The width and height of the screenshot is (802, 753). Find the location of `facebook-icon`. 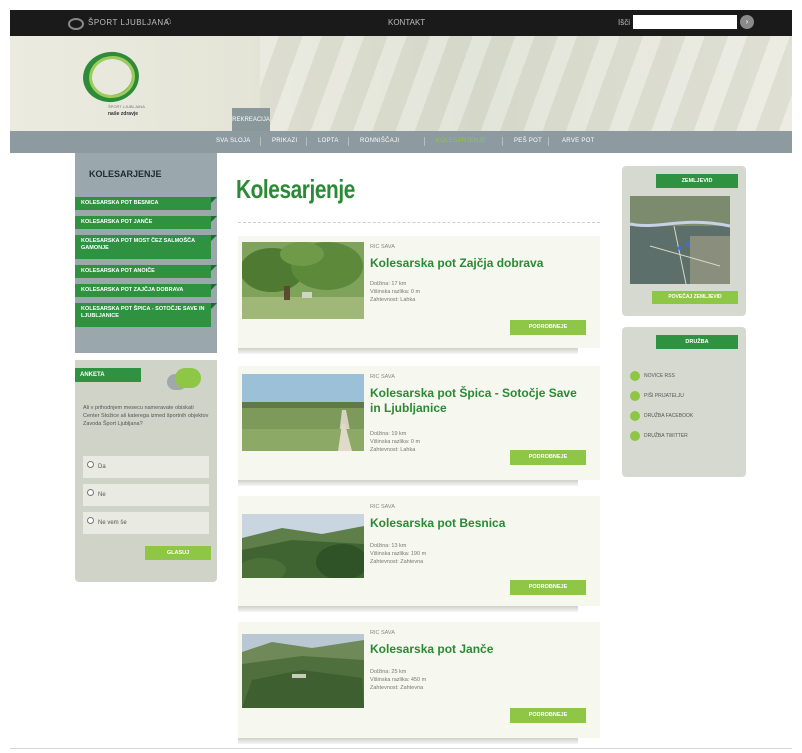

facebook-icon is located at coordinates (635, 416).